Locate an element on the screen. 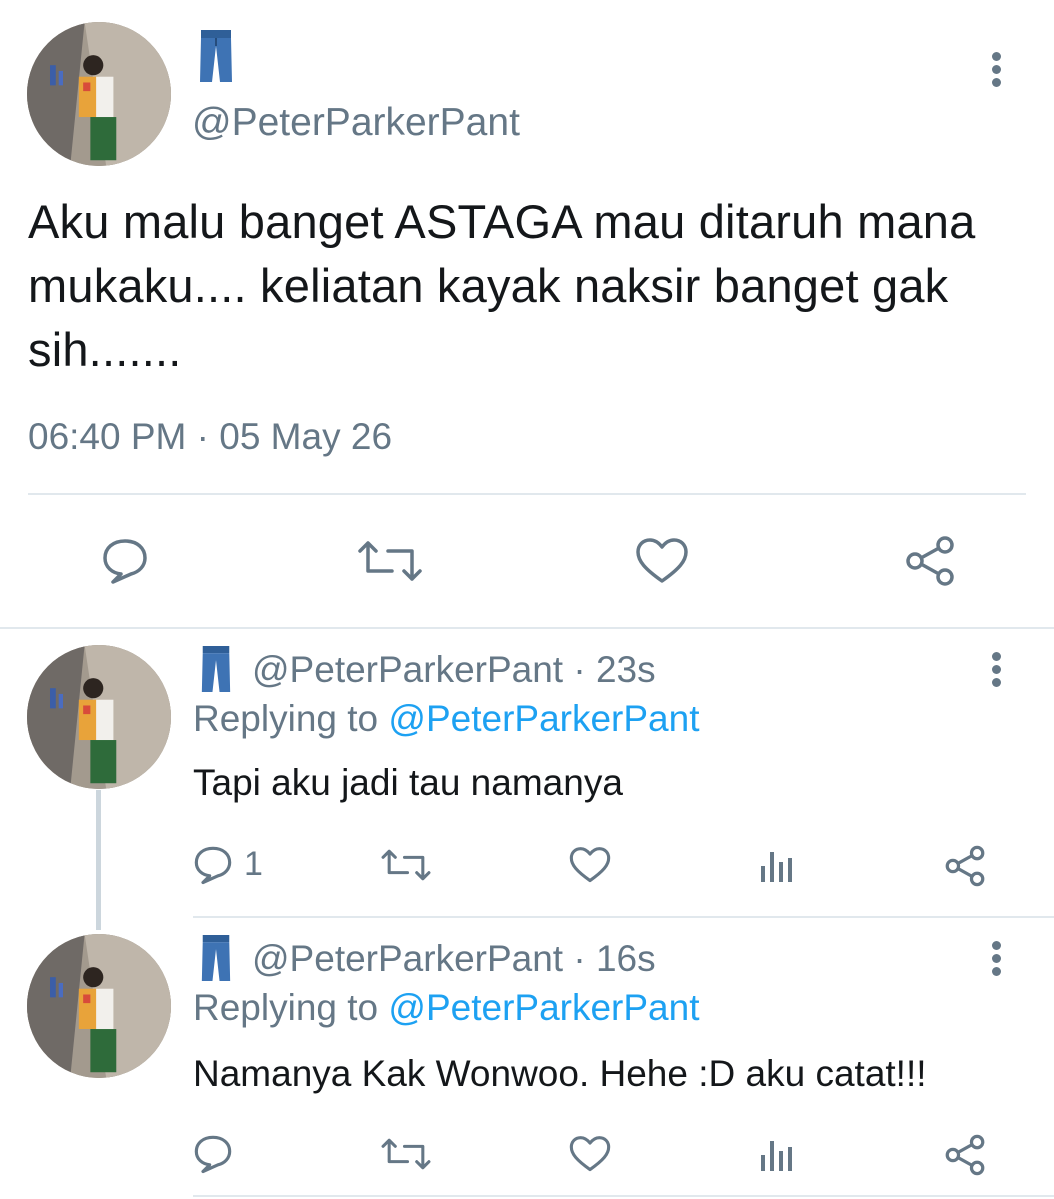 The width and height of the screenshot is (1054, 1199). reply-handle-time: @PeterParkerPant · 16s is located at coordinates (454, 959).